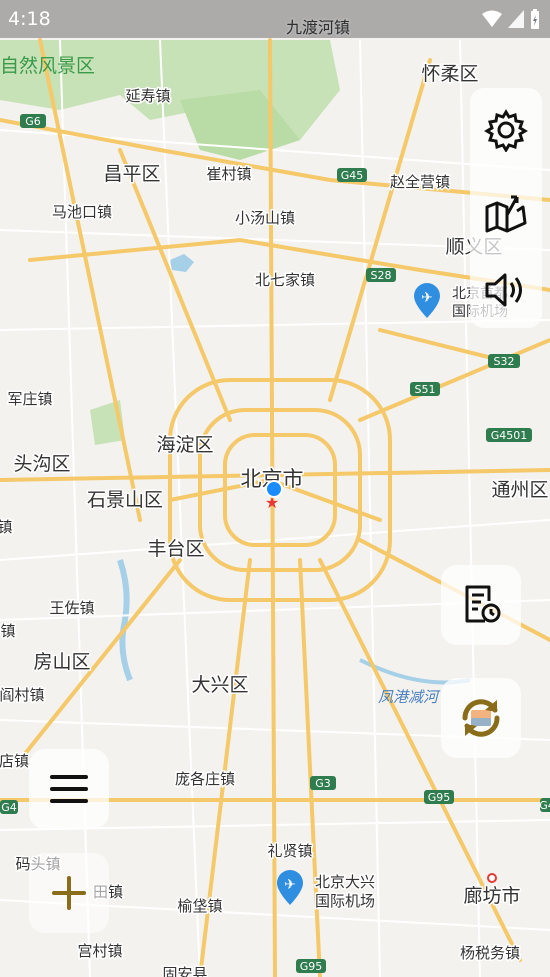 The width and height of the screenshot is (550, 977). Describe the element at coordinates (41, 464) in the screenshot. I see `place-label: 头沟区` at that location.